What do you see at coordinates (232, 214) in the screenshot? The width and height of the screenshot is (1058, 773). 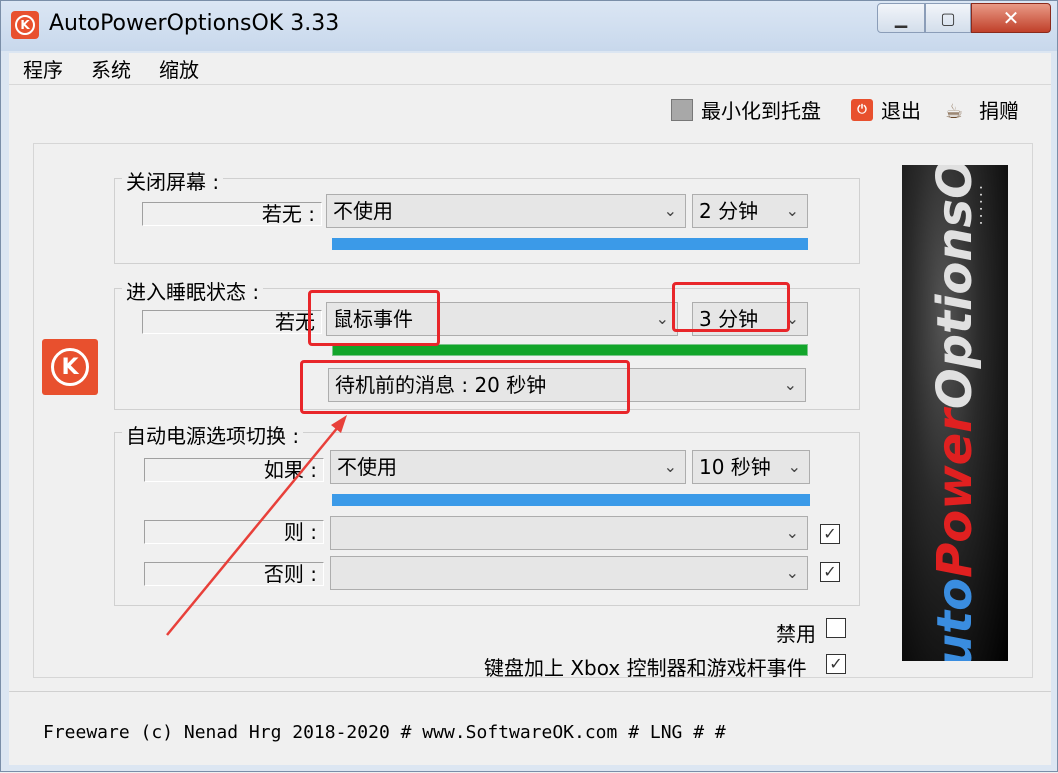 I see `screen-off-condition-label: 若无 :` at bounding box center [232, 214].